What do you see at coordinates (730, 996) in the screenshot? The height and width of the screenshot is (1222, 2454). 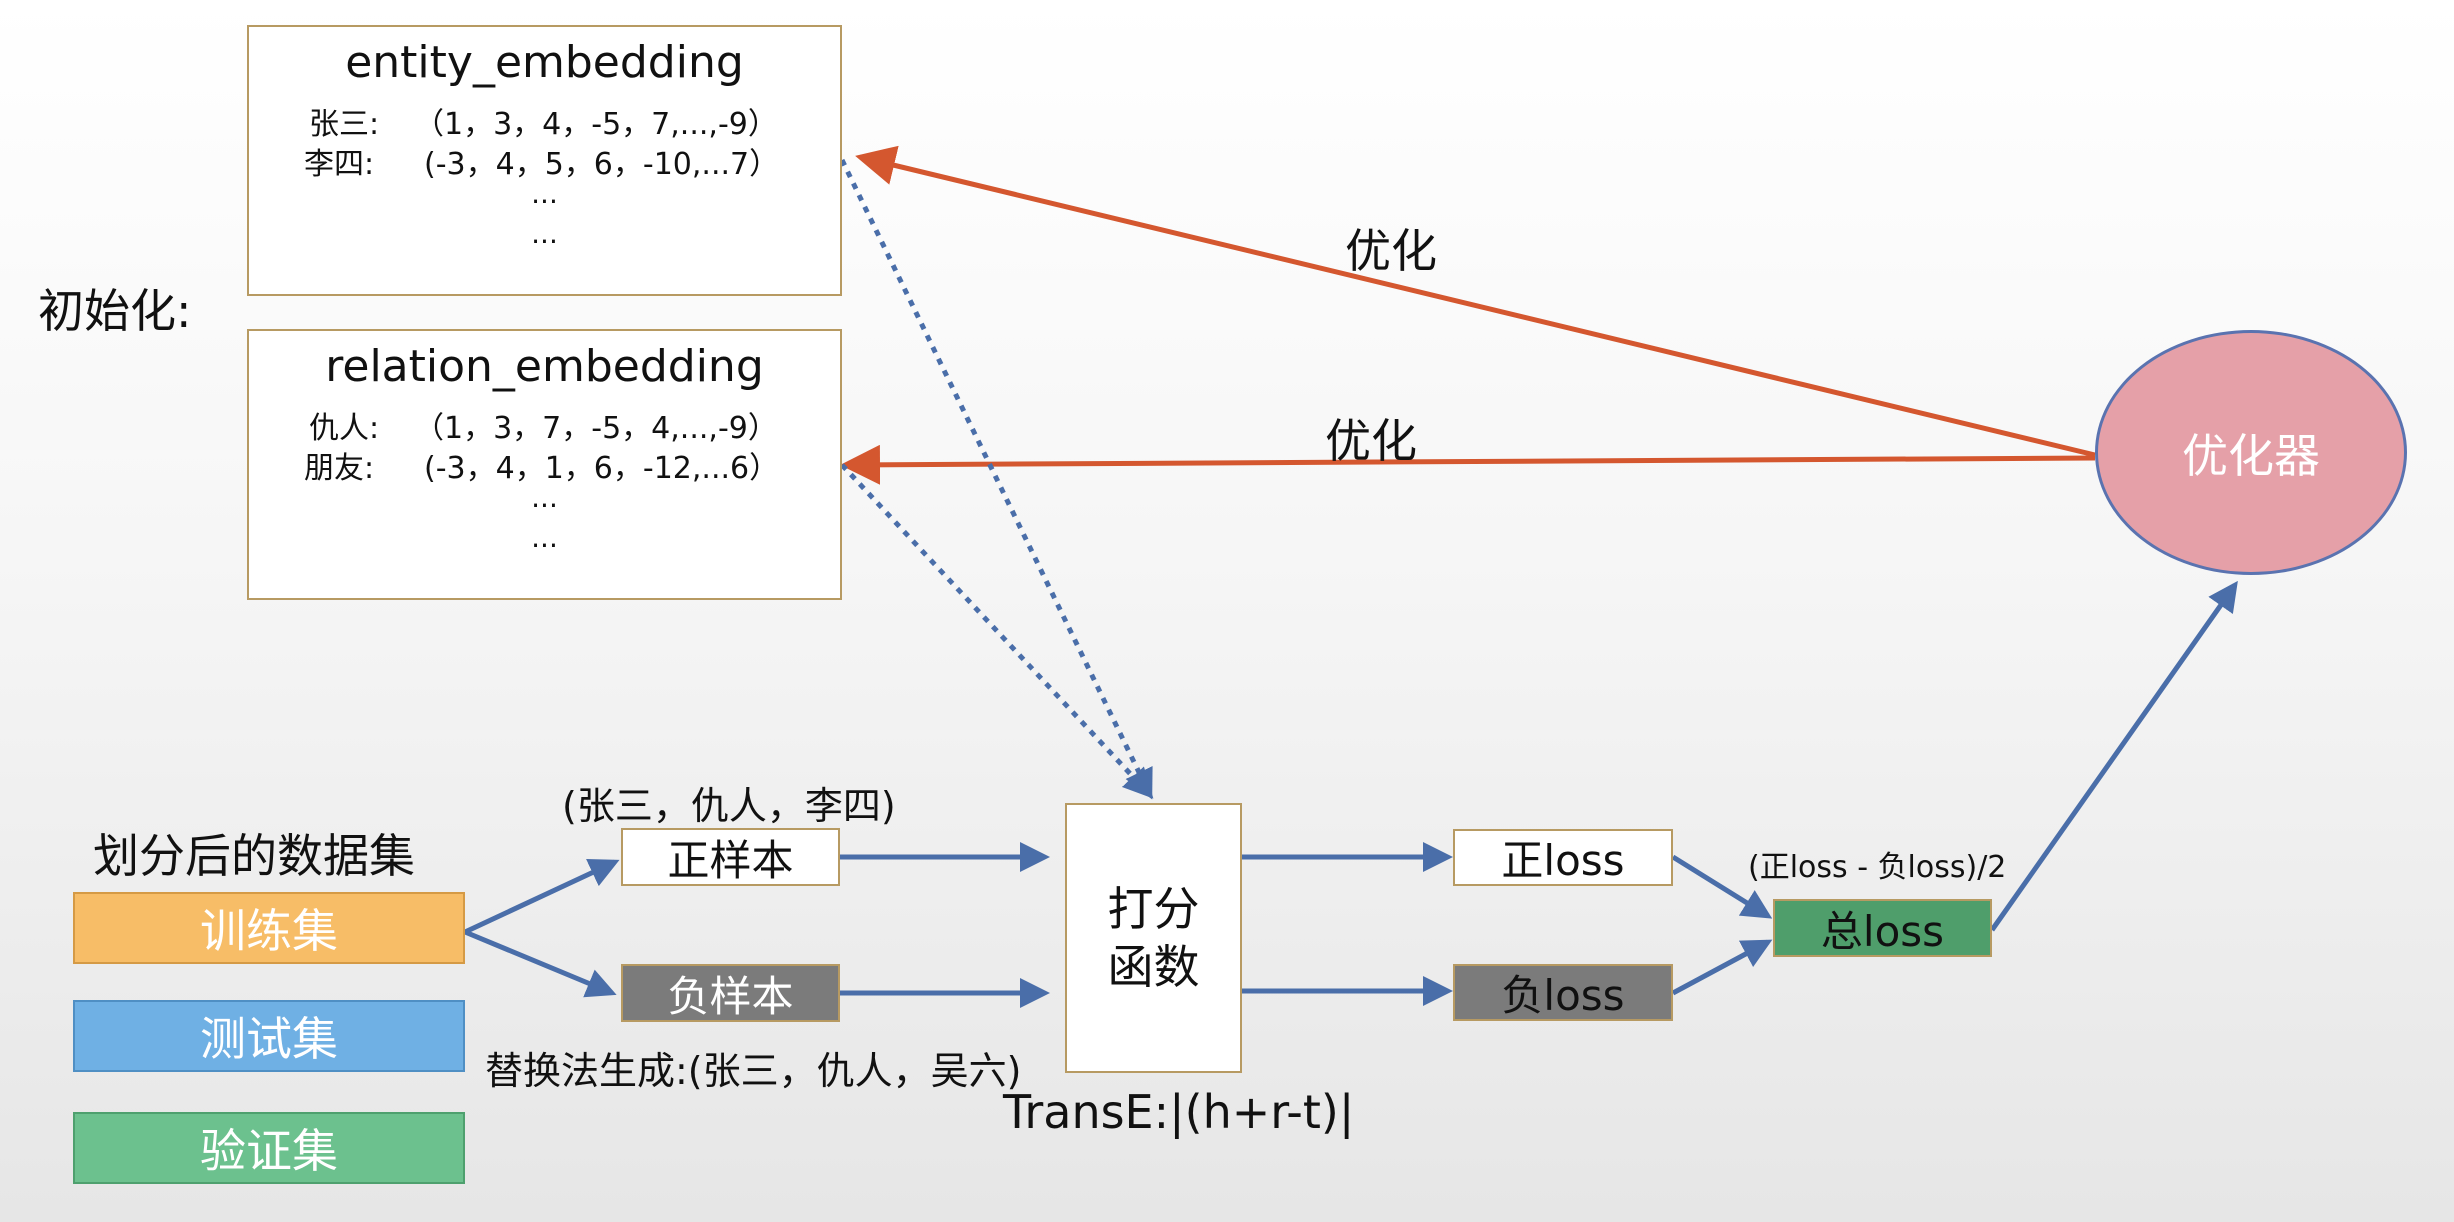 I see `negative-sample-label: 负样本` at bounding box center [730, 996].